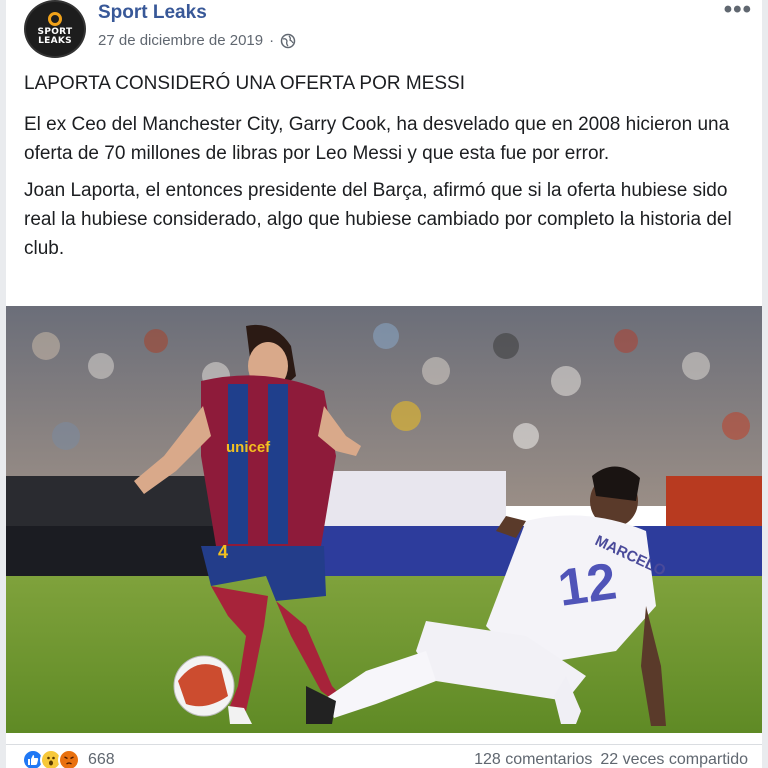  What do you see at coordinates (714, 501) in the screenshot?
I see `flag` at bounding box center [714, 501].